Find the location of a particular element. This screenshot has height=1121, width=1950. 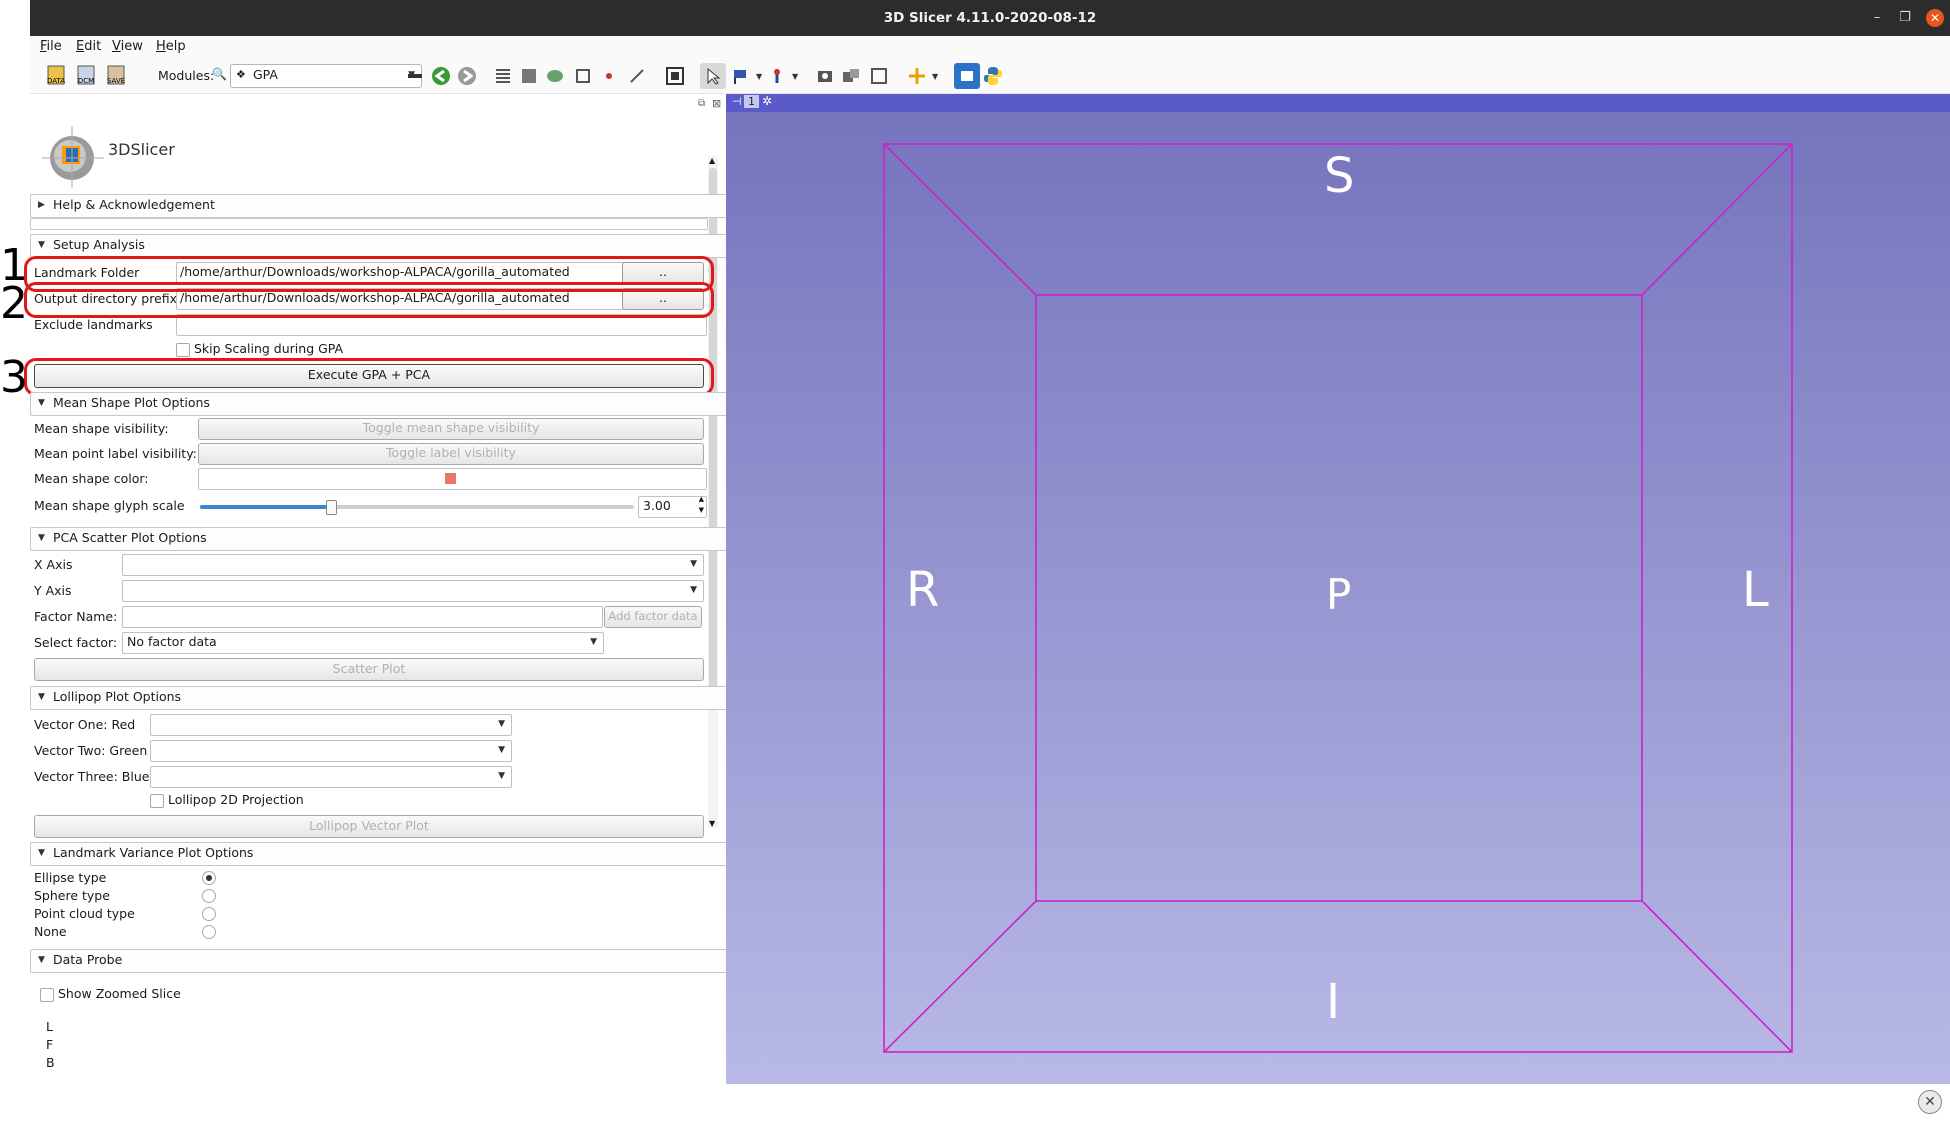

load-data-icon: DATA is located at coordinates (57, 76).